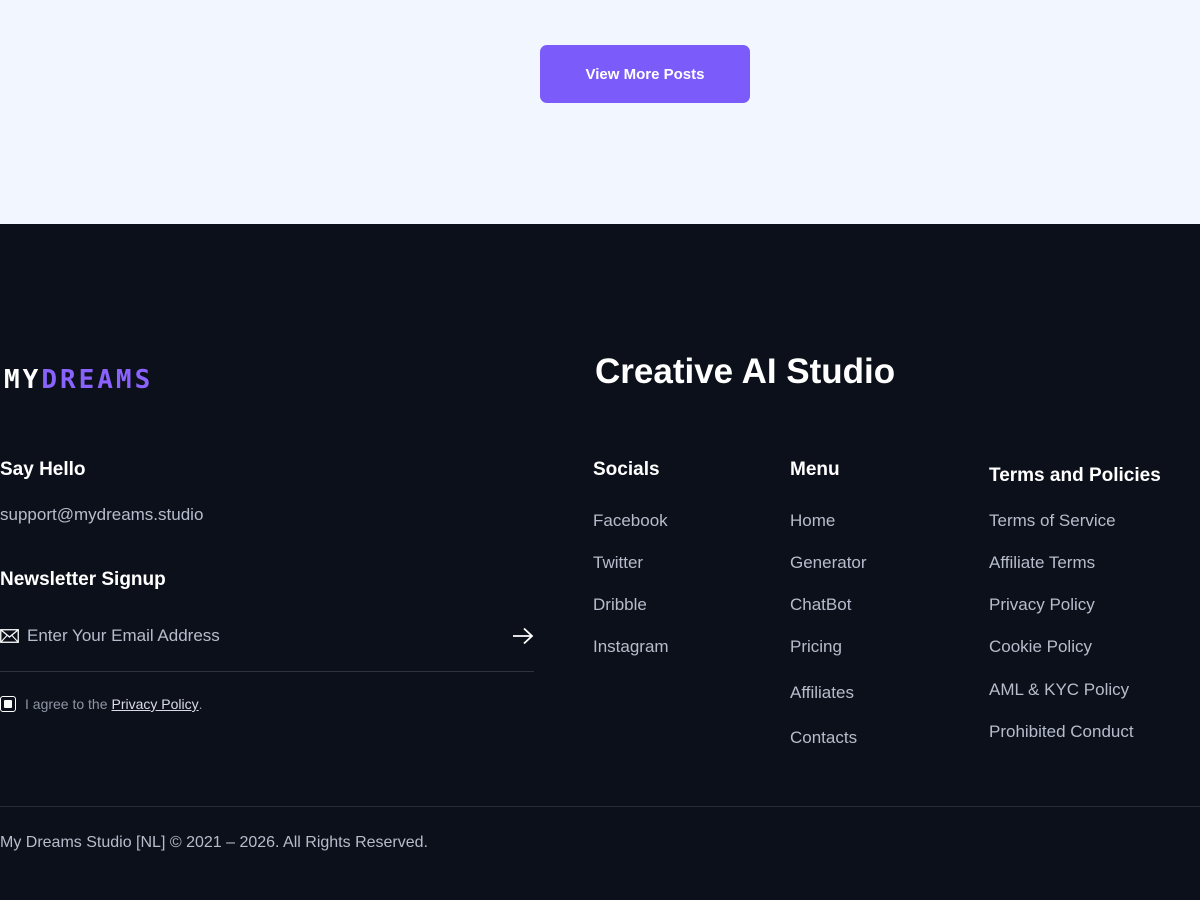  I want to click on social-link-facebook: Facebook, so click(630, 521).